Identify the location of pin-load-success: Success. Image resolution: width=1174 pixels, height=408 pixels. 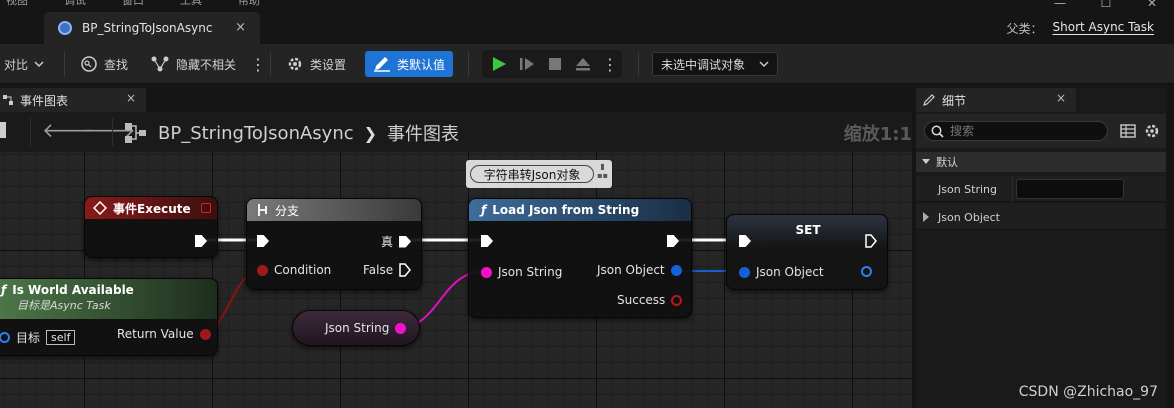
(650, 300).